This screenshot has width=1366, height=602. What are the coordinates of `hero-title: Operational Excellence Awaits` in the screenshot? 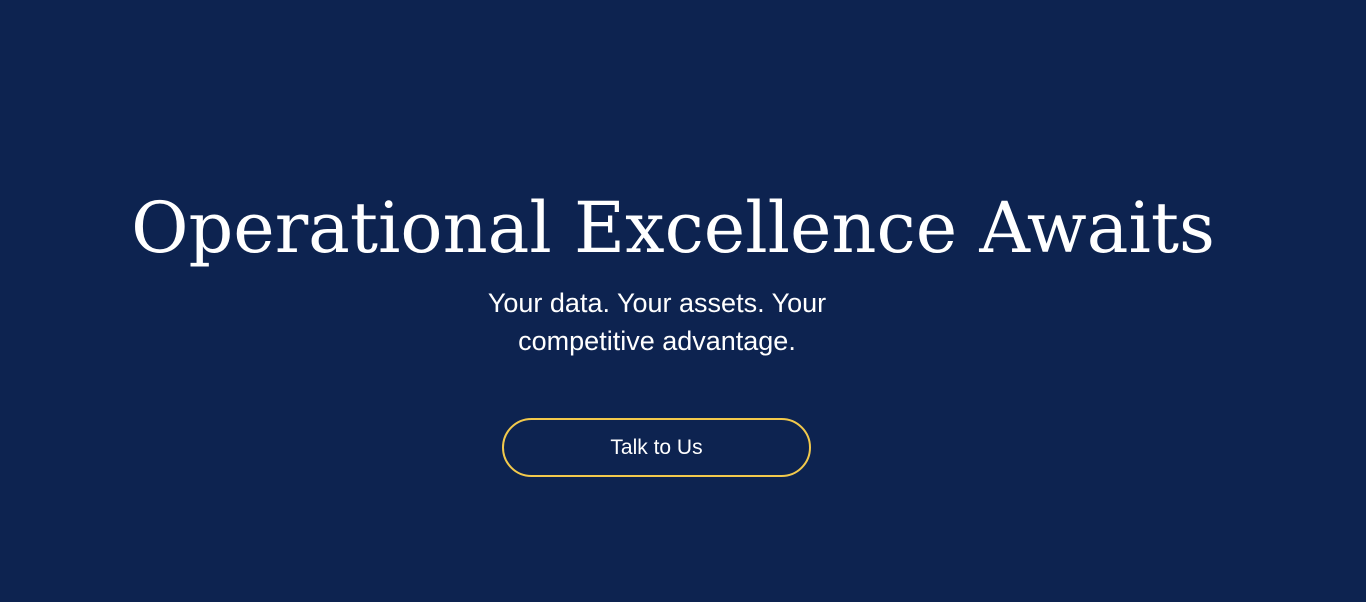 It's located at (673, 228).